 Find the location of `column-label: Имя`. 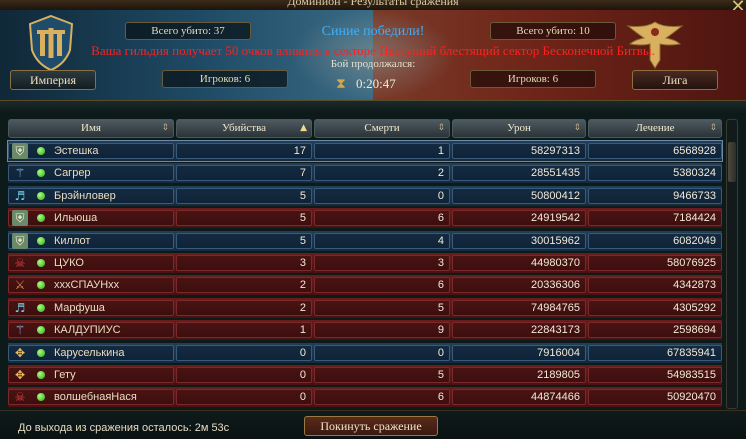

column-label: Имя is located at coordinates (91, 128).